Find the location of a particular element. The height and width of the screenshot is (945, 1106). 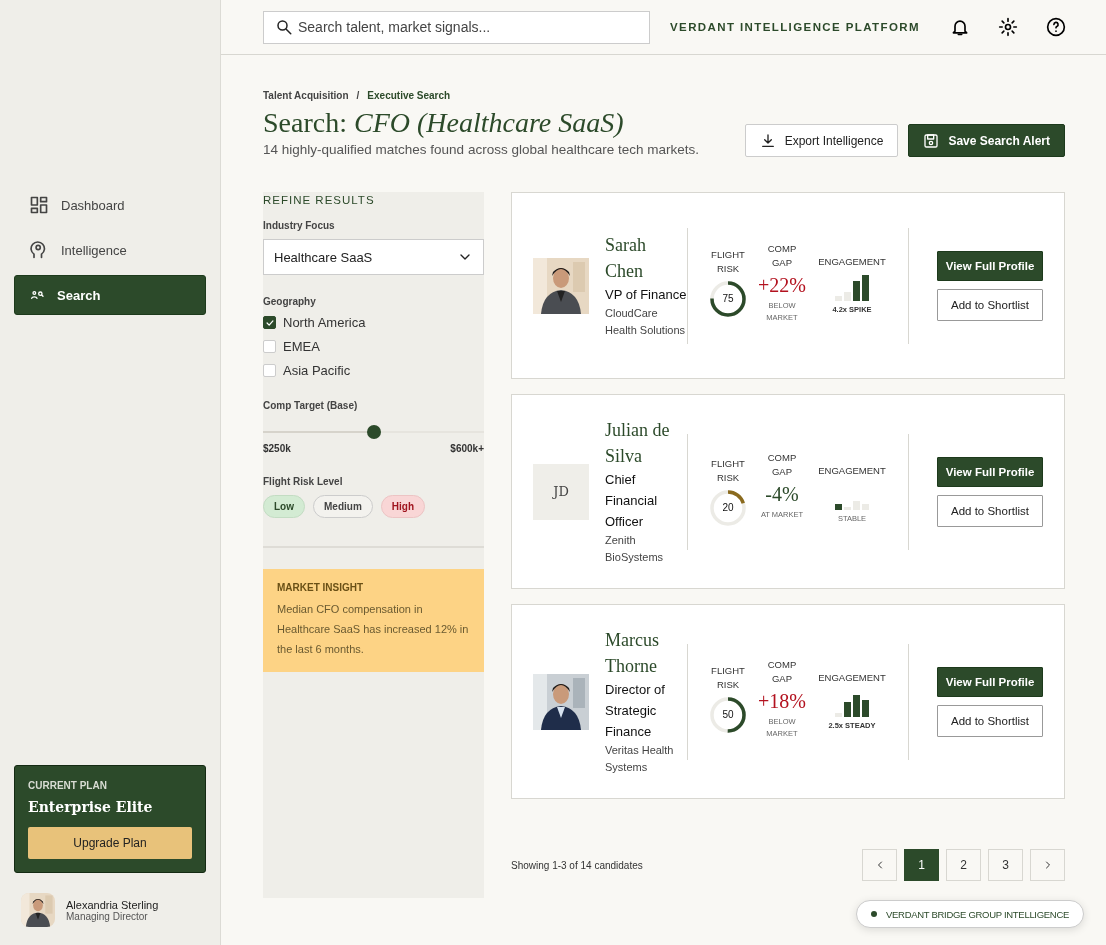

check-icon is located at coordinates (269, 322).